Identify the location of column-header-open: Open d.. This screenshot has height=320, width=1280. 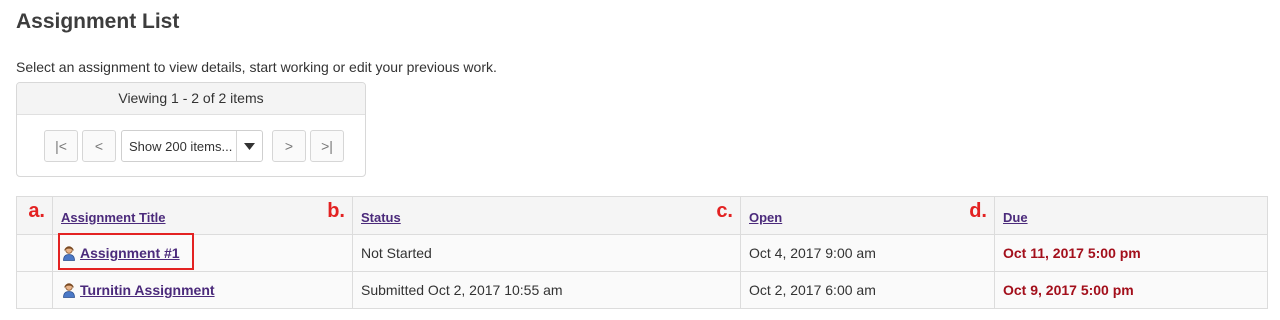
(867, 215).